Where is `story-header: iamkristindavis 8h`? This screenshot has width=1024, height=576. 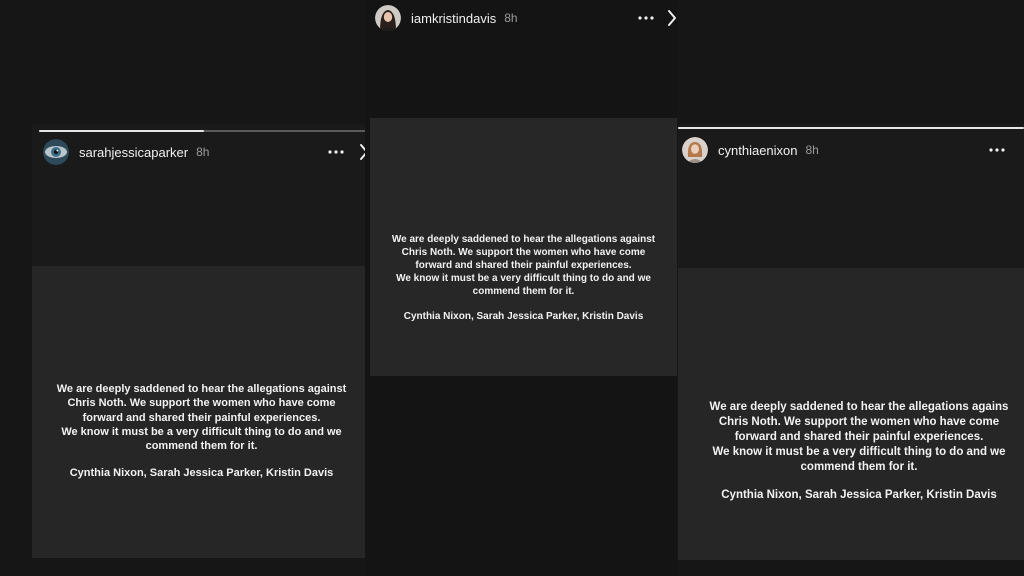 story-header: iamkristindavis 8h is located at coordinates (446, 18).